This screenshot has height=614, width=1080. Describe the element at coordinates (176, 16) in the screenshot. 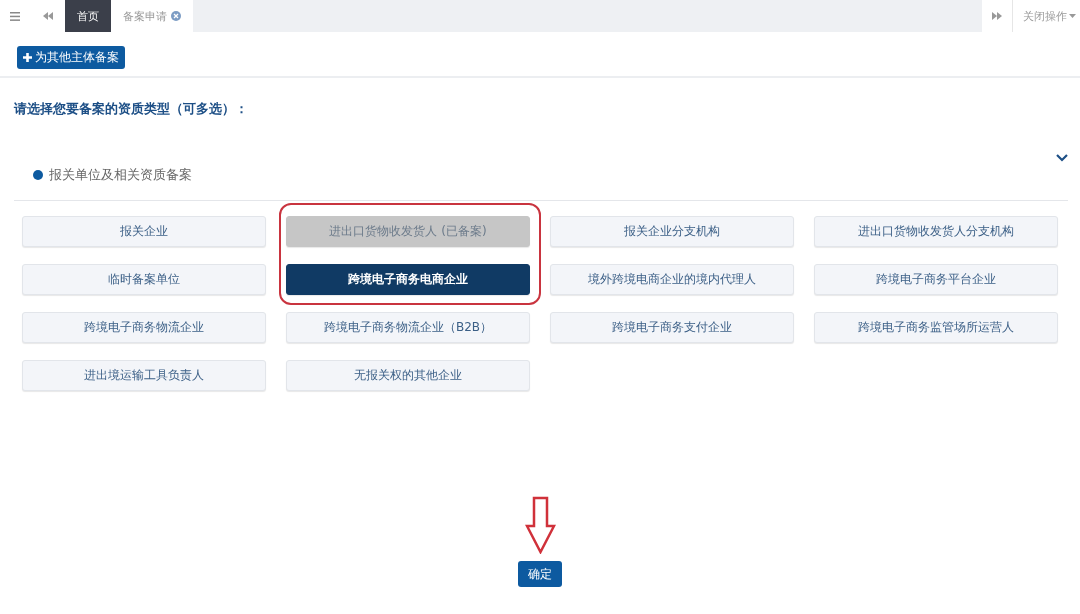

I see `close-icon` at that location.